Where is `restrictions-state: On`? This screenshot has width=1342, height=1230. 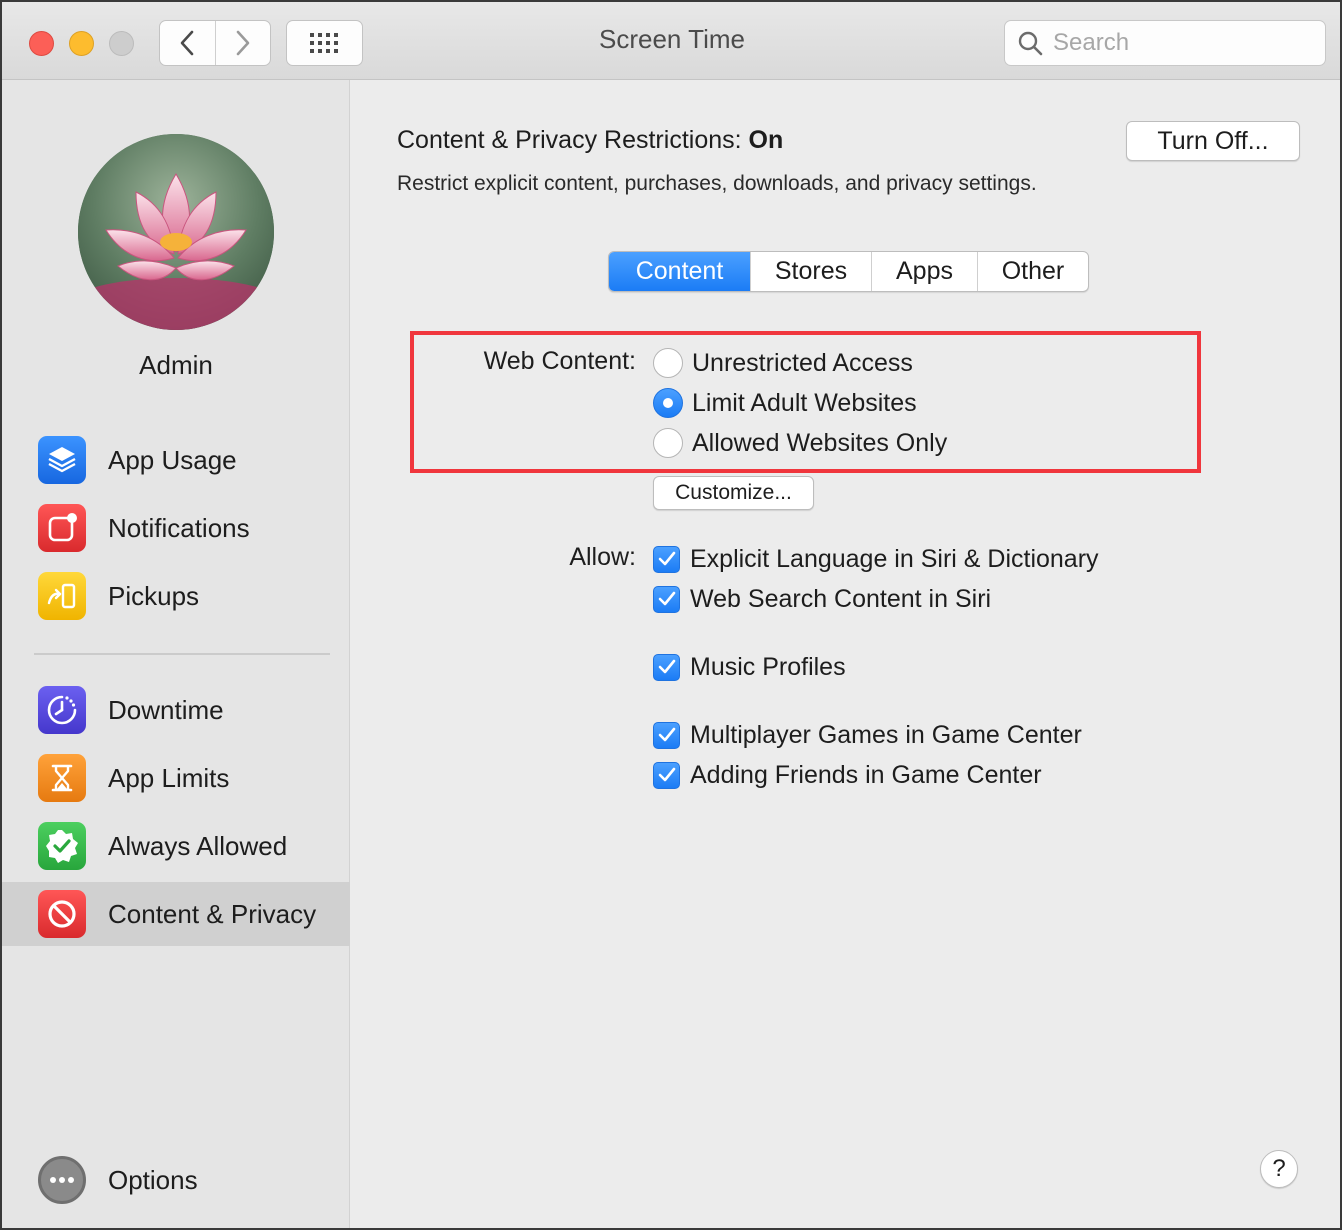
restrictions-state: On is located at coordinates (766, 140).